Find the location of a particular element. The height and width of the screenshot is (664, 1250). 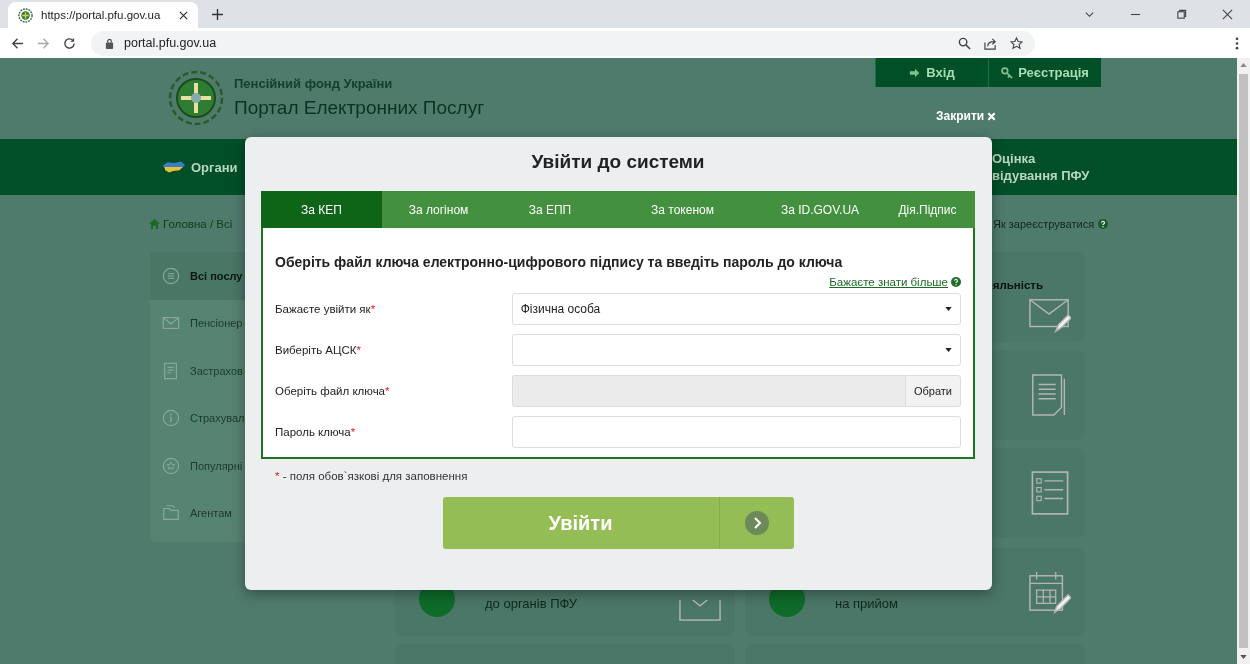

field-label: Оберіть файл ключа* is located at coordinates (333, 390).